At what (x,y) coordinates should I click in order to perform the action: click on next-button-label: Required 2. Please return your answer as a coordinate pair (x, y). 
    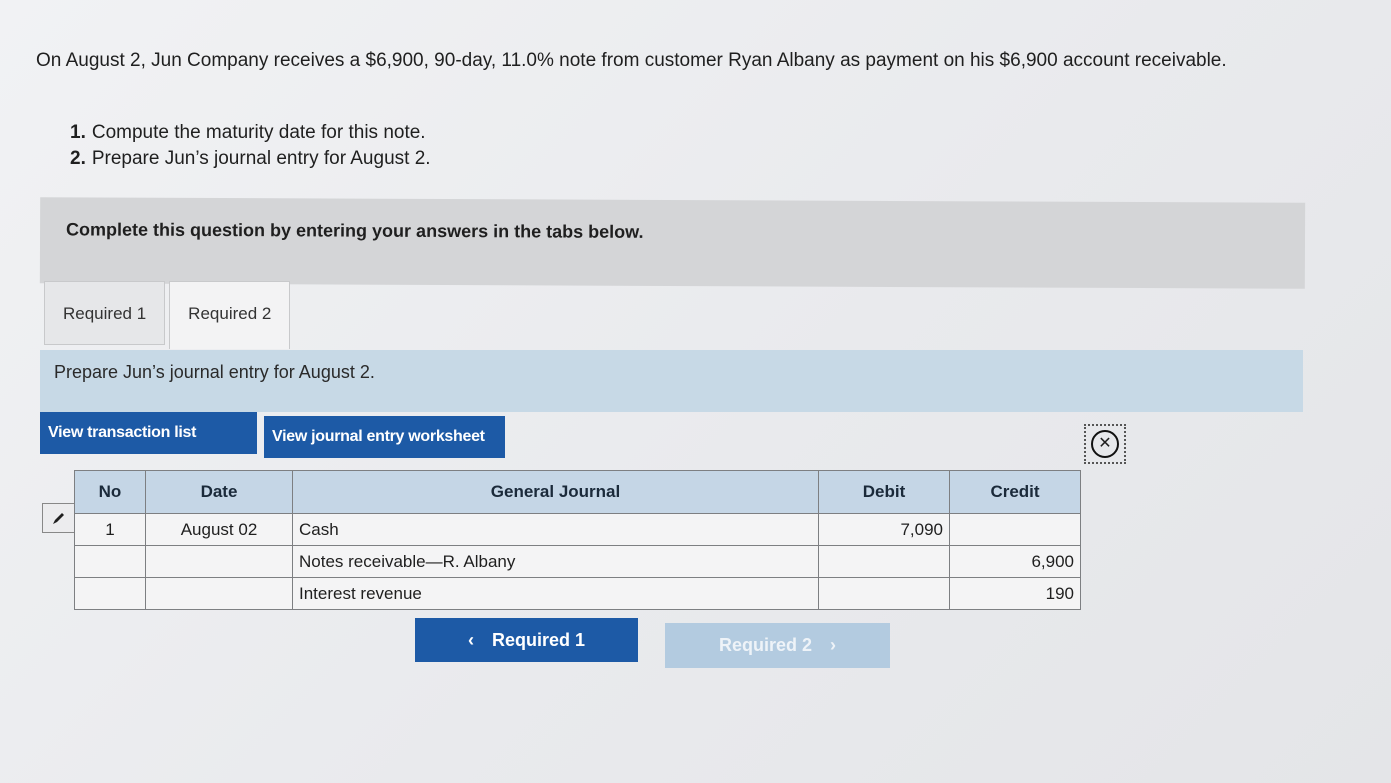
    Looking at the image, I should click on (765, 645).